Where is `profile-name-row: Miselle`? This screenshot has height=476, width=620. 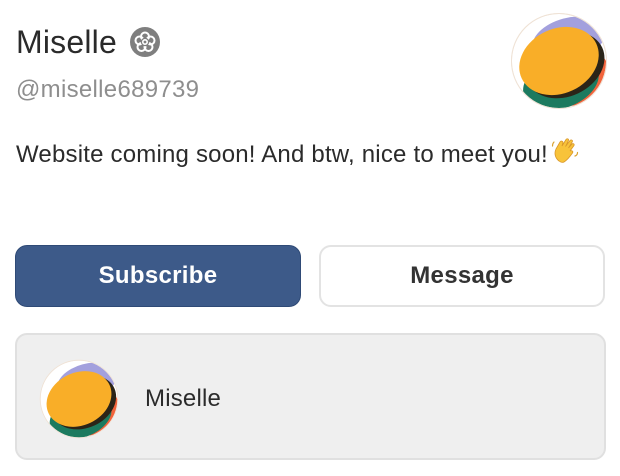 profile-name-row: Miselle is located at coordinates (88, 42).